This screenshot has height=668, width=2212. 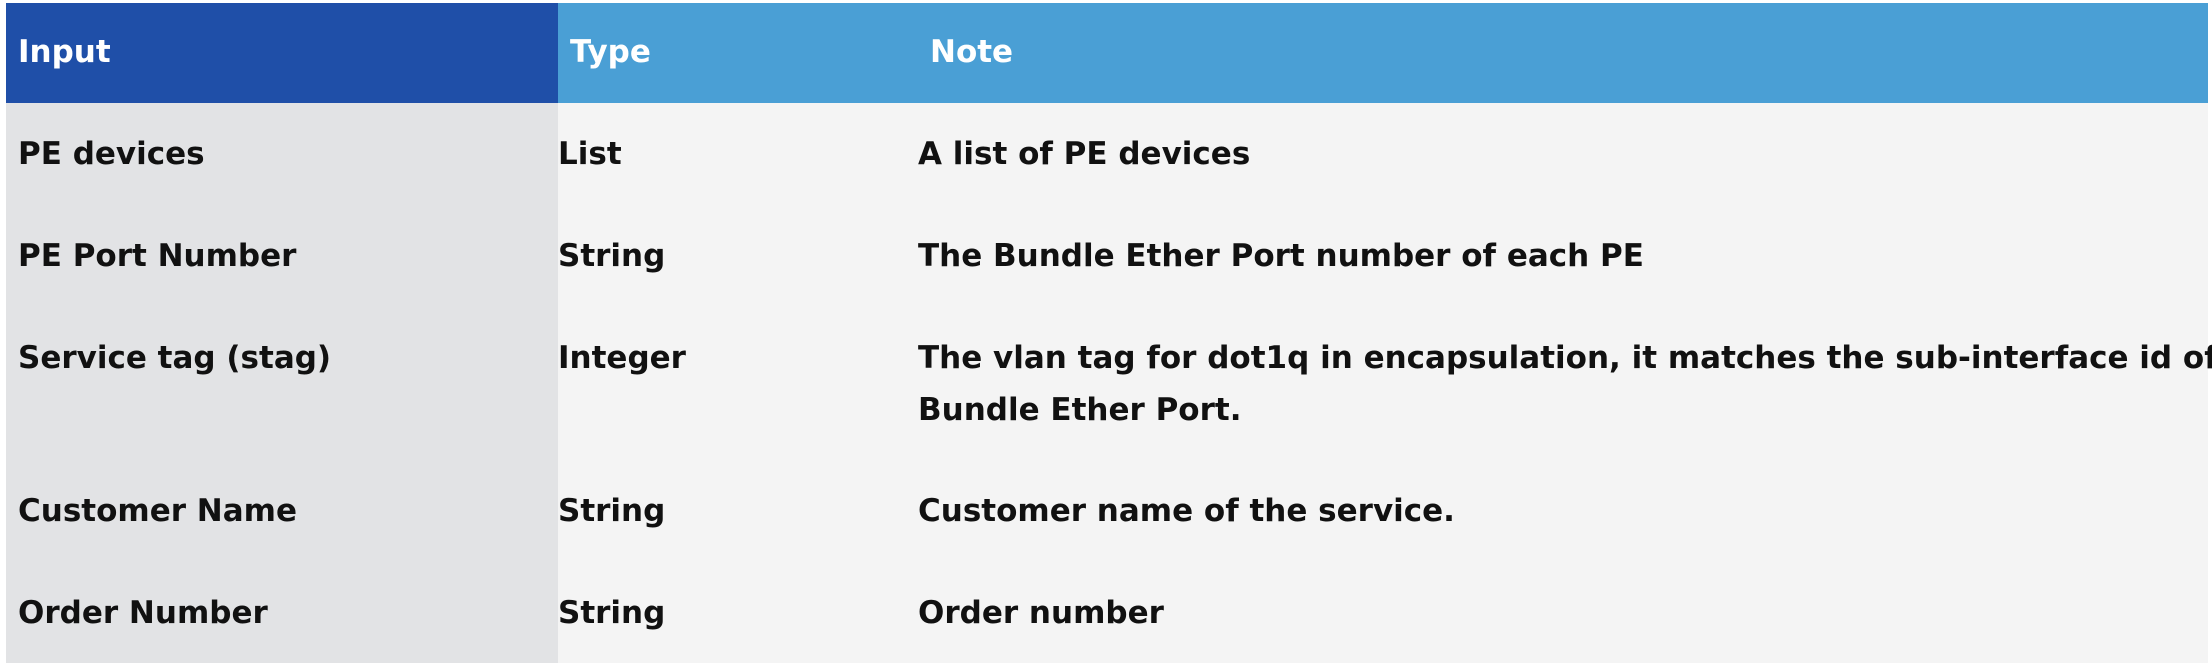 I want to click on row-input-cell: Order Number, so click(x=143, y=613).